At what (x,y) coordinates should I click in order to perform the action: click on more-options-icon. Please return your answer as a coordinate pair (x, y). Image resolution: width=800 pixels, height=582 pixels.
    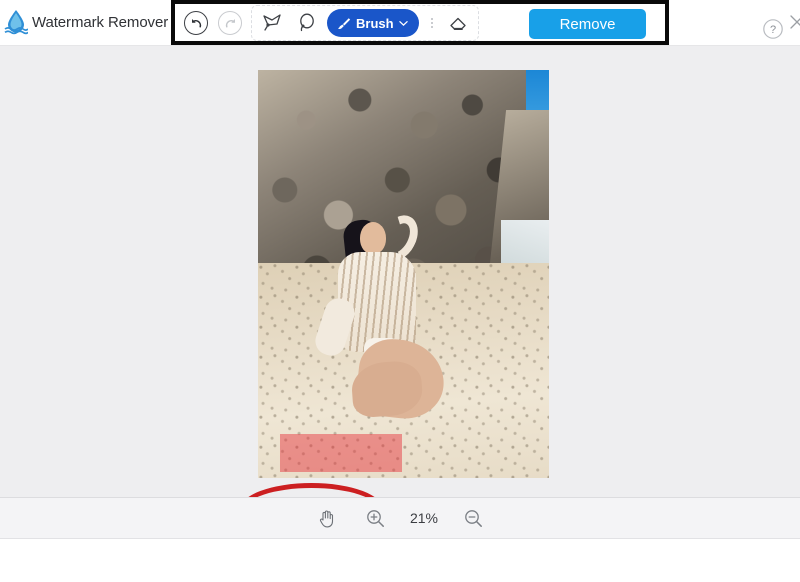
    Looking at the image, I should click on (432, 23).